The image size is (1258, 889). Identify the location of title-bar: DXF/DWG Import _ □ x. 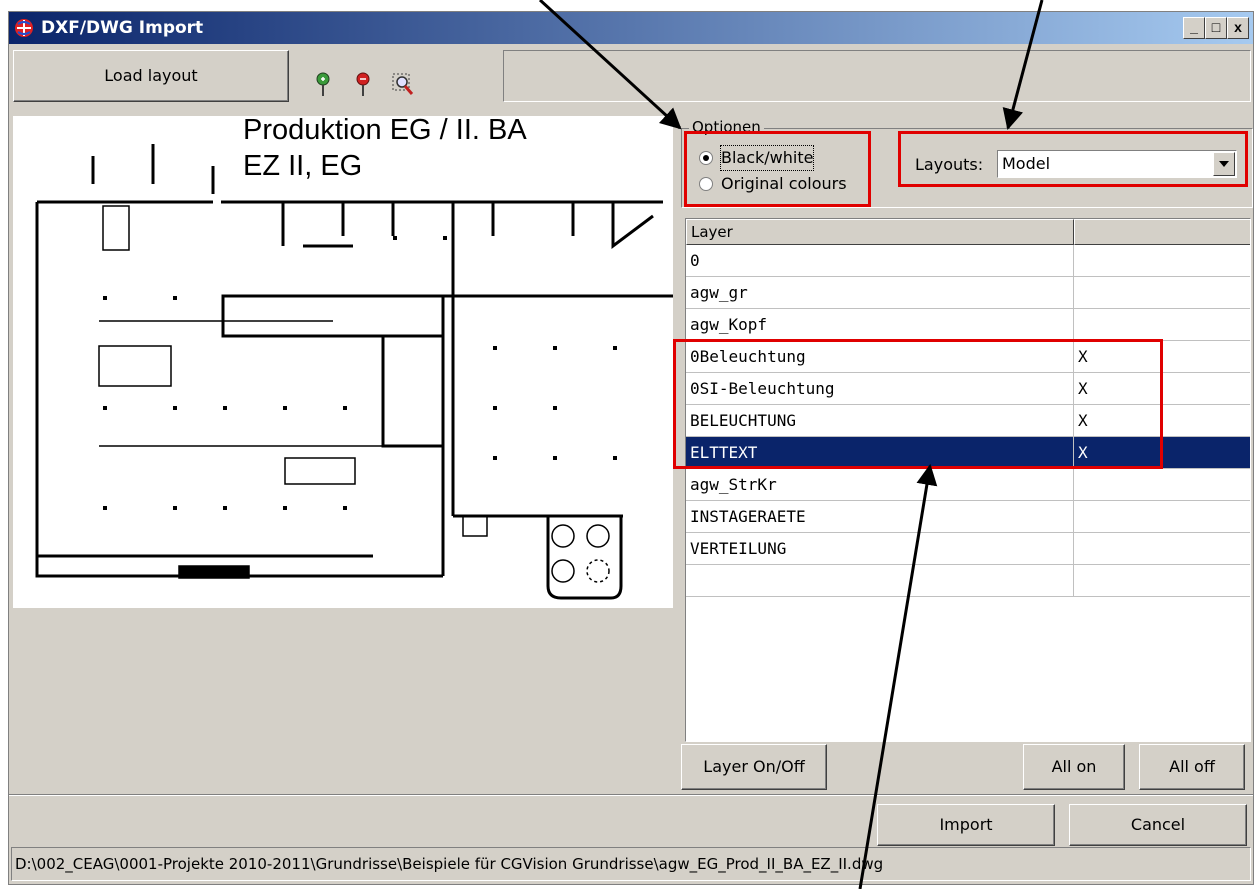
(631, 28).